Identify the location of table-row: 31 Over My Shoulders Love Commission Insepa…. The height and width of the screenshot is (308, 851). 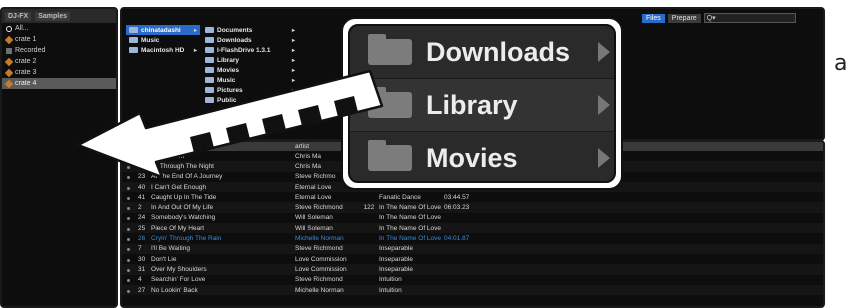
(472, 269).